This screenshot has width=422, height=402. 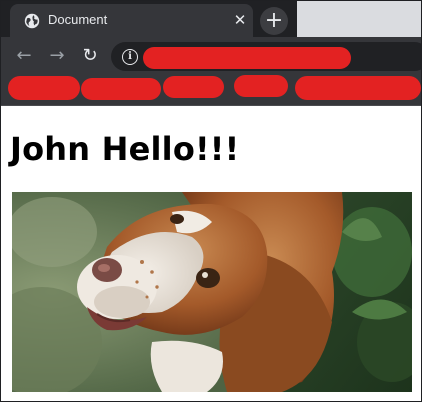 I want to click on info-icon: i, so click(x=130, y=57).